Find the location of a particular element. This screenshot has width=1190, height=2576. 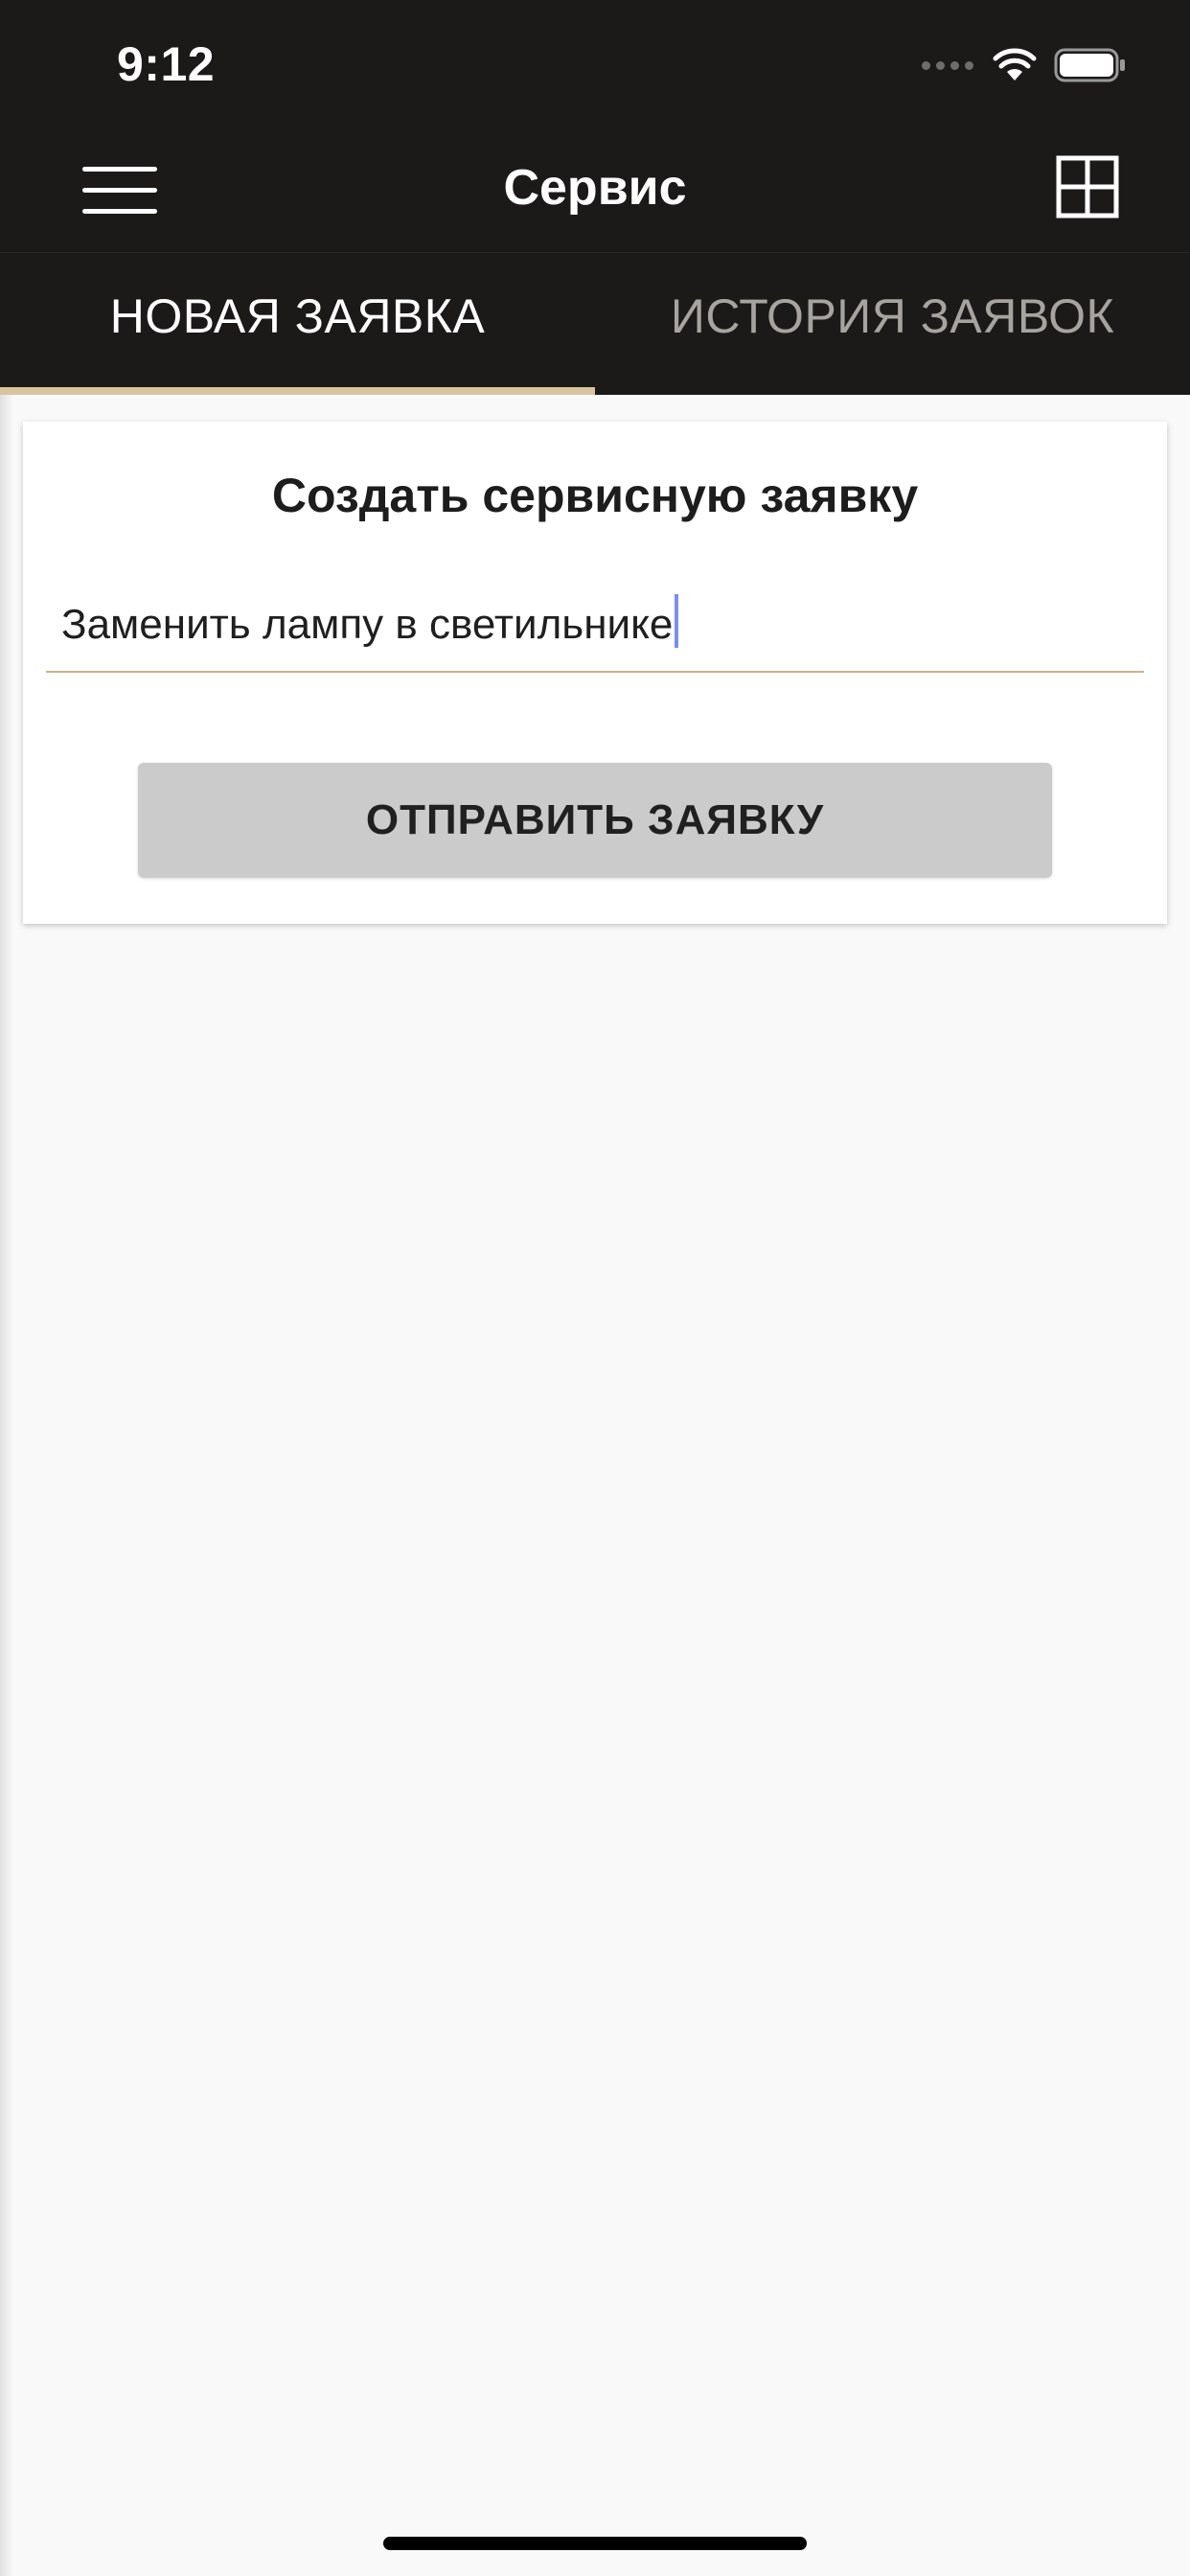

page-title: Сервис is located at coordinates (595, 188).